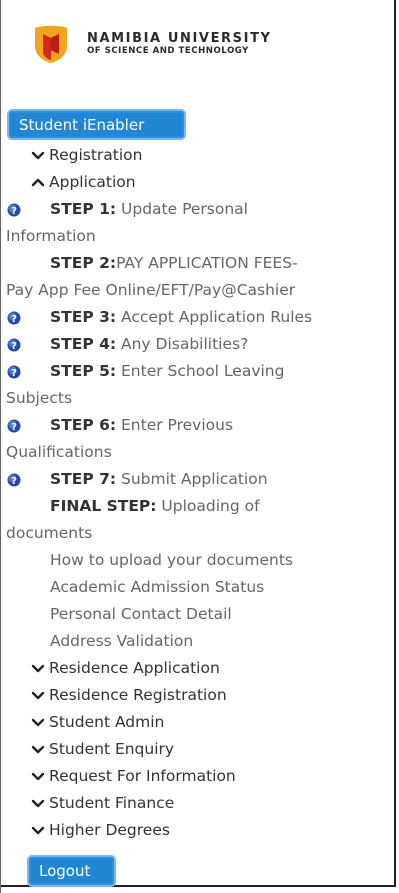 The height and width of the screenshot is (893, 399). I want to click on step-text: Enter Previous, so click(175, 425).